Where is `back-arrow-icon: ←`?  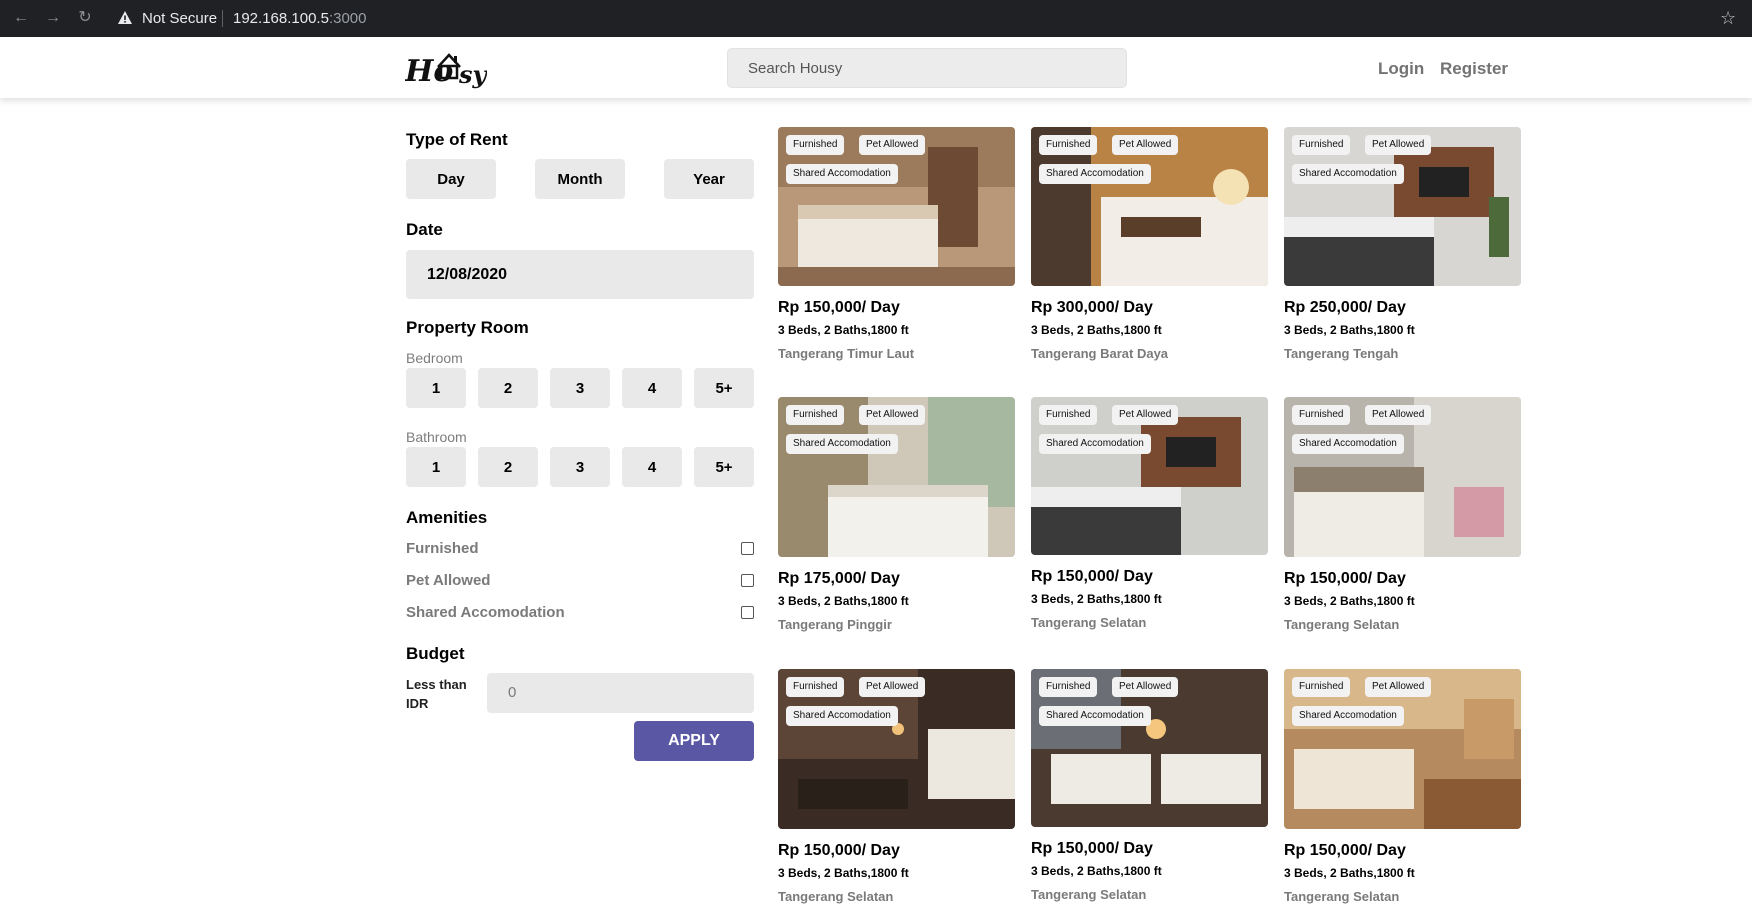
back-arrow-icon: ← is located at coordinates (21, 18).